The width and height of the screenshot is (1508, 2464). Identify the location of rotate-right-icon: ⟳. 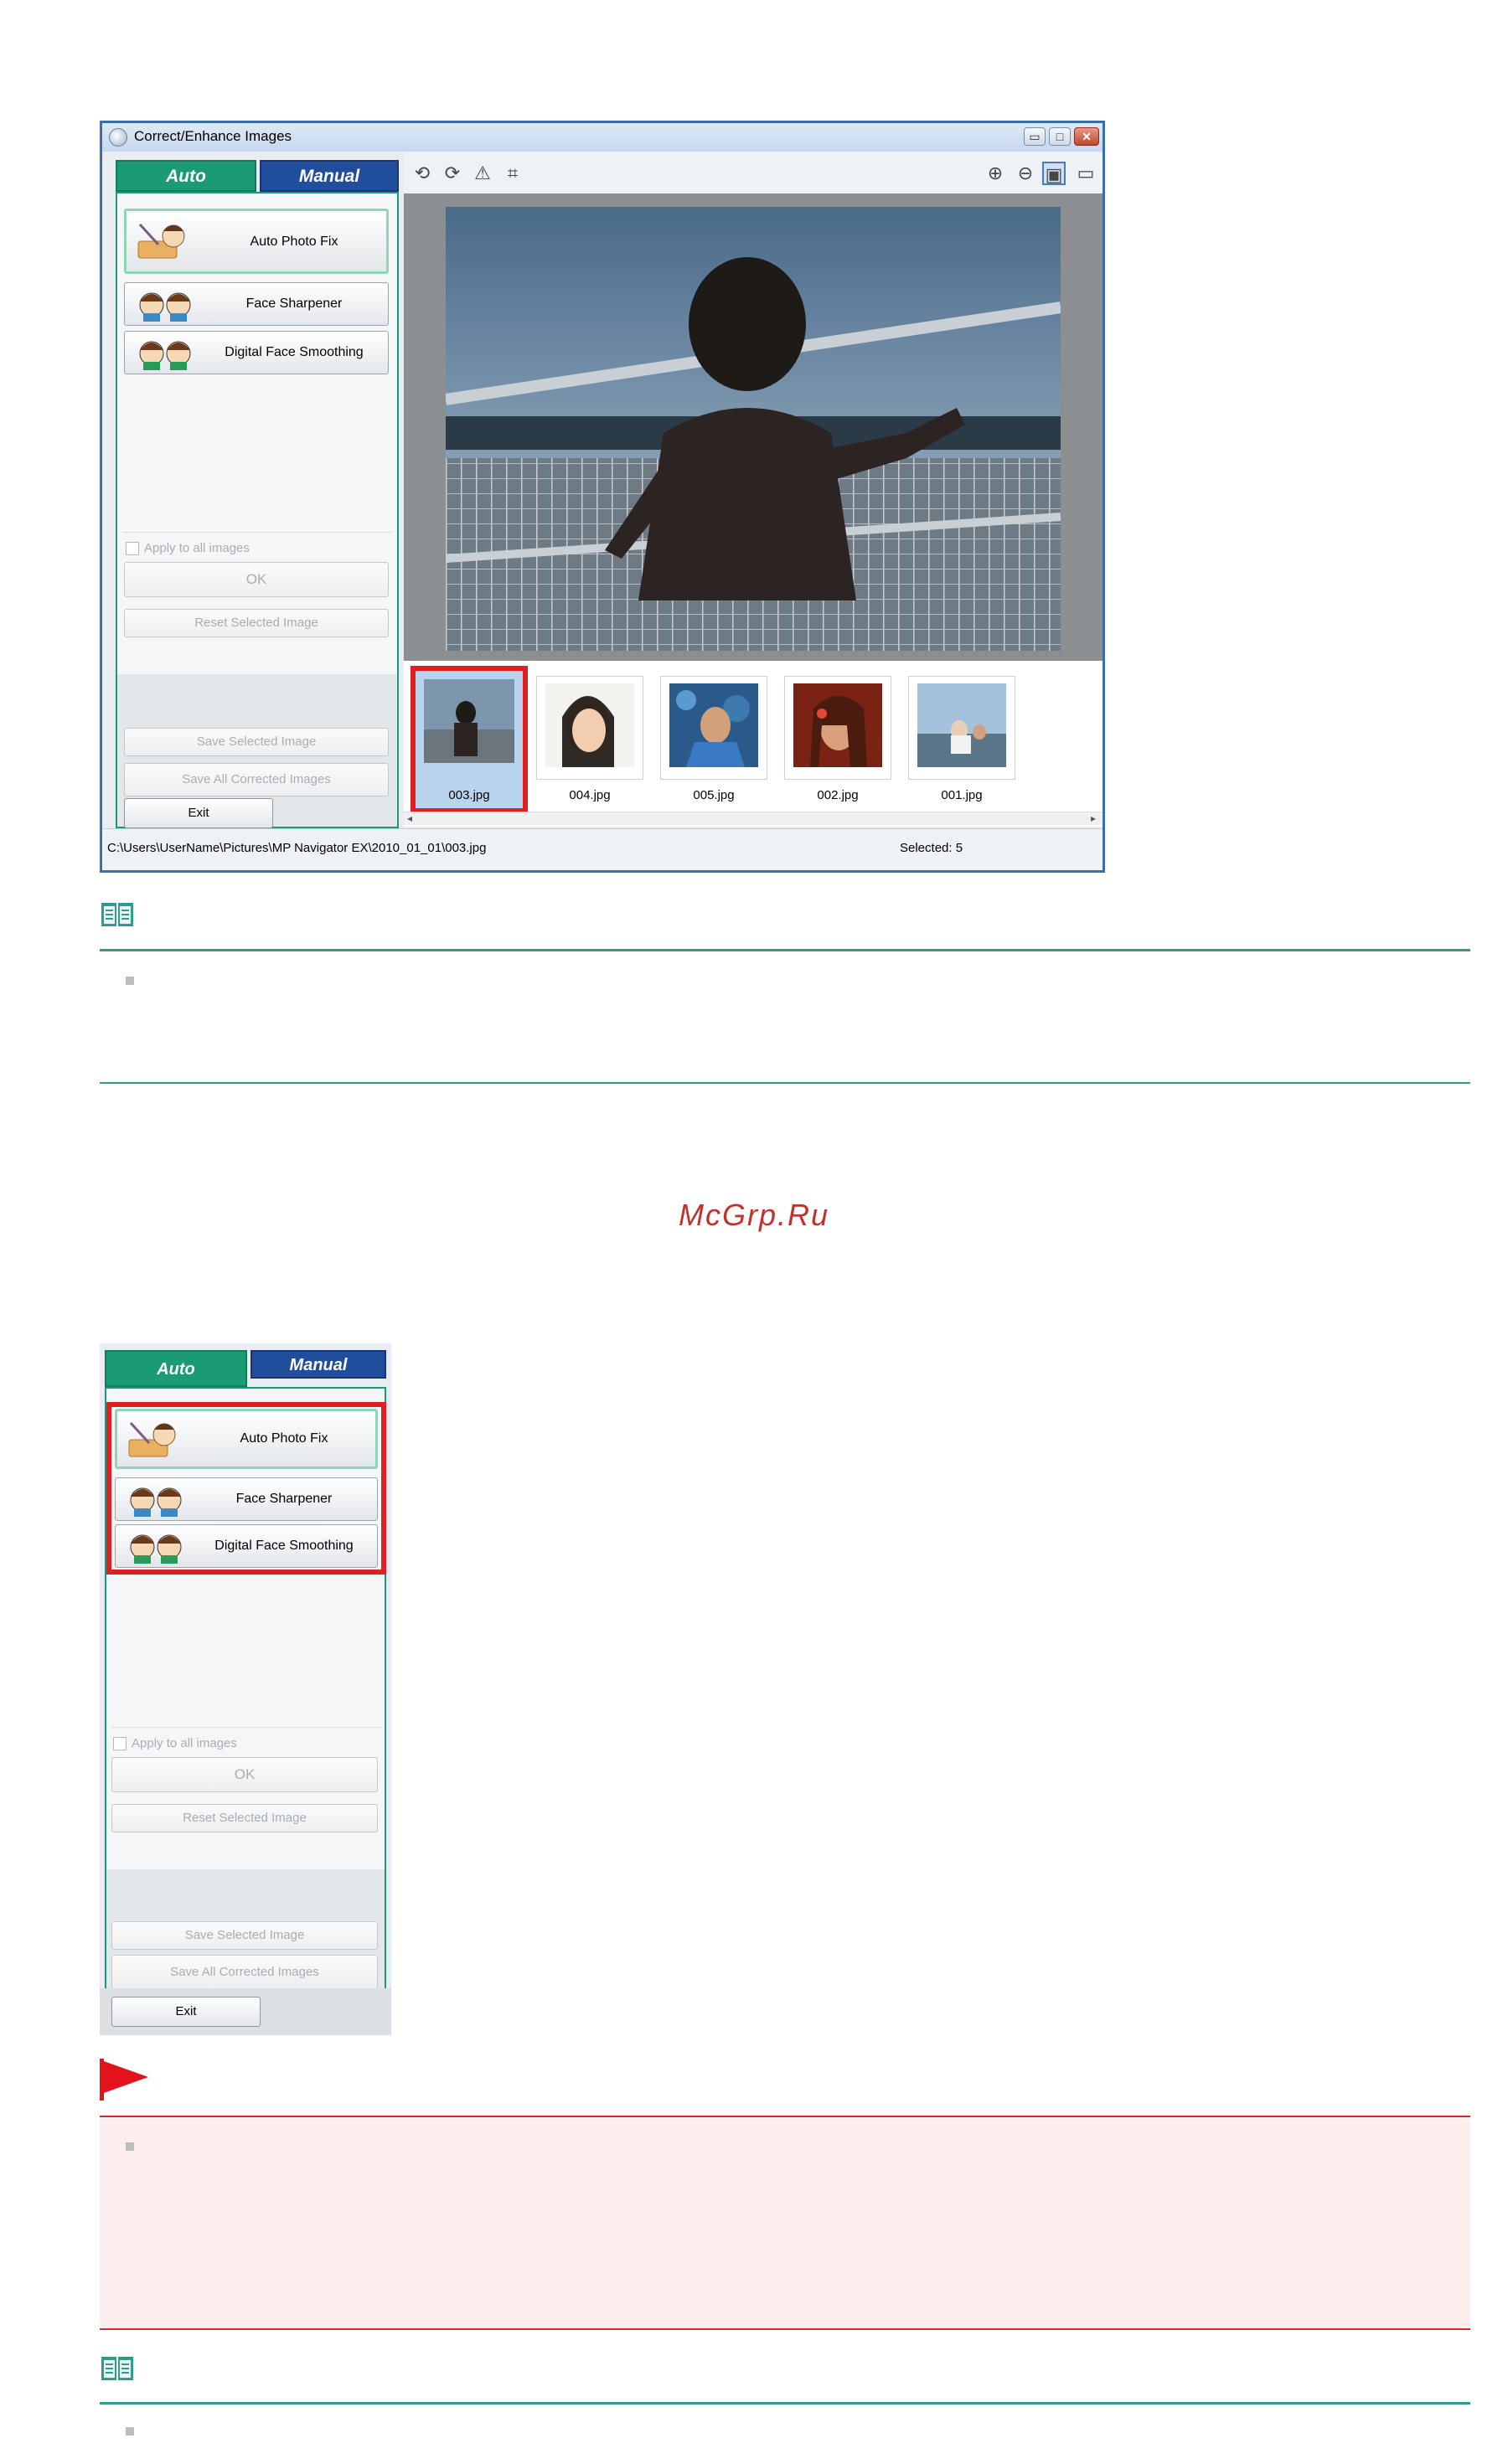
(452, 174).